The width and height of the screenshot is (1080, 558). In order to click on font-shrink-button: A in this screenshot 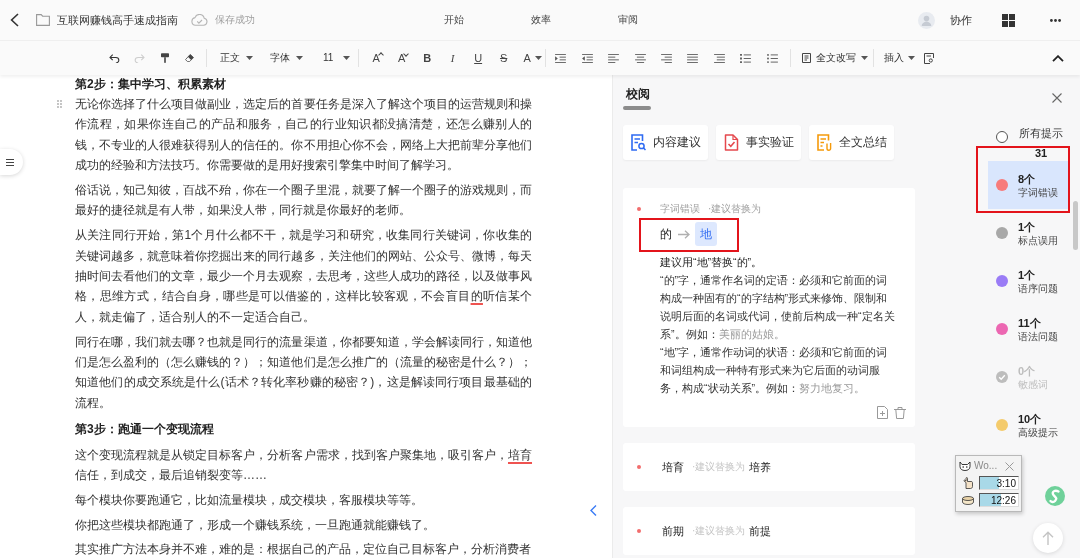, I will do `click(401, 58)`.